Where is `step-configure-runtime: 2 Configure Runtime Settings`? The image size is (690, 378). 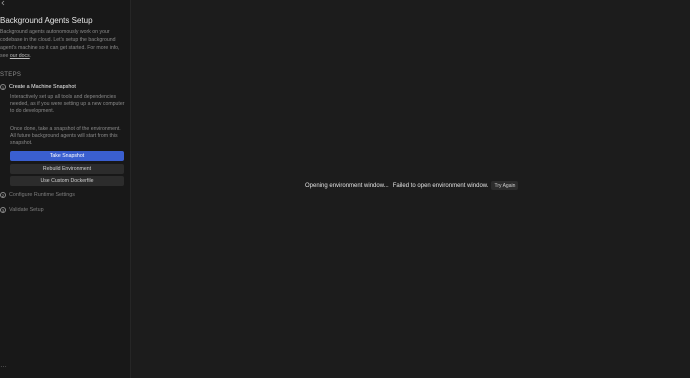 step-configure-runtime: 2 Configure Runtime Settings is located at coordinates (37, 195).